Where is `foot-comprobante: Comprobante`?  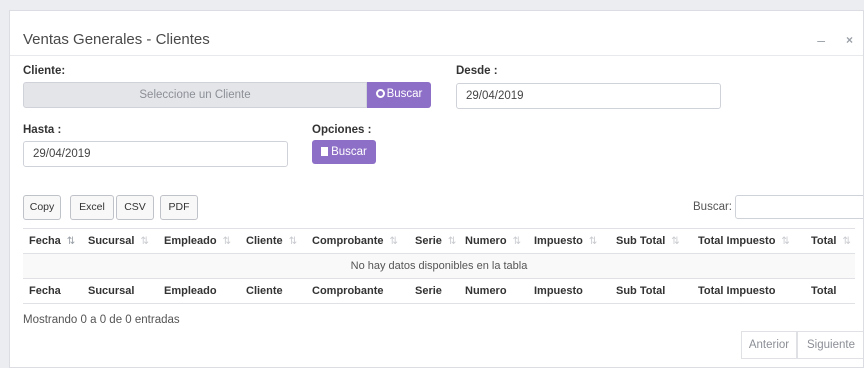
foot-comprobante: Comprobante is located at coordinates (357, 291).